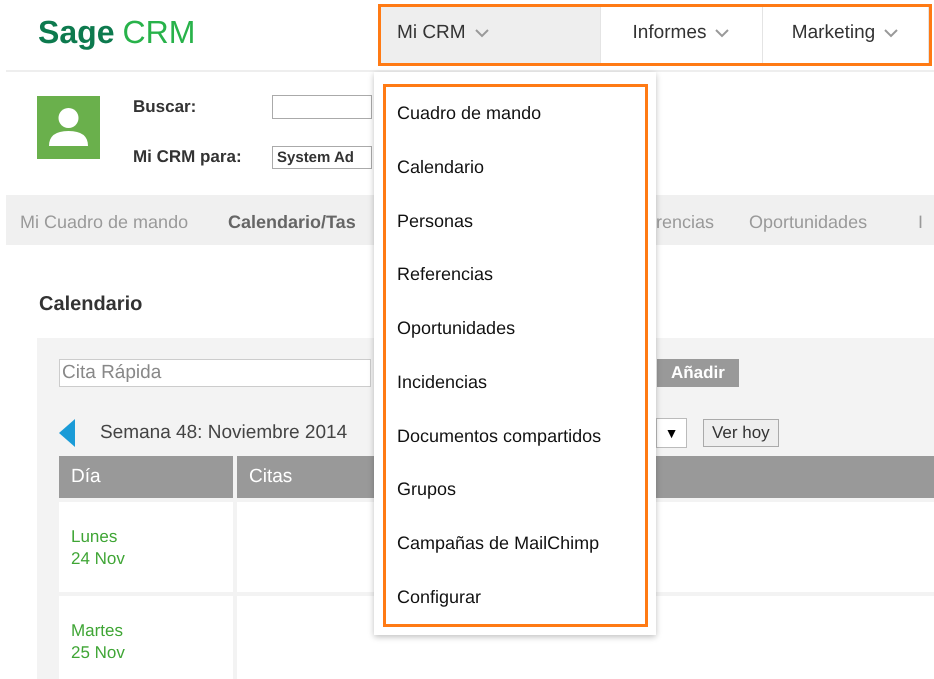 The height and width of the screenshot is (679, 934). What do you see at coordinates (97, 631) in the screenshot?
I see `day-name: Martes` at bounding box center [97, 631].